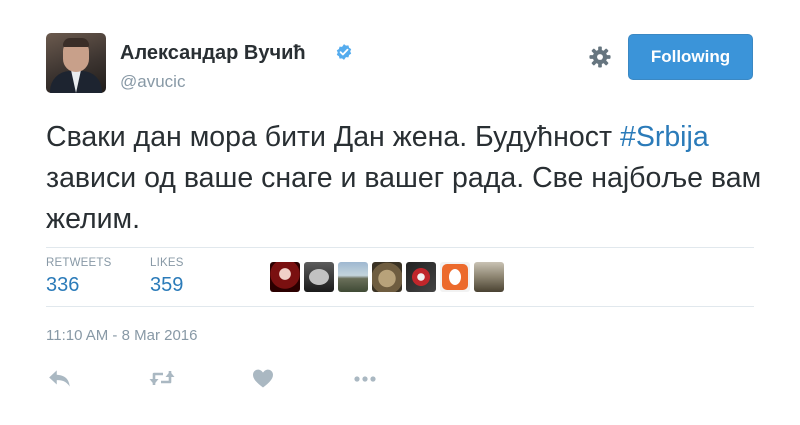  What do you see at coordinates (365, 378) in the screenshot?
I see `more-icon` at bounding box center [365, 378].